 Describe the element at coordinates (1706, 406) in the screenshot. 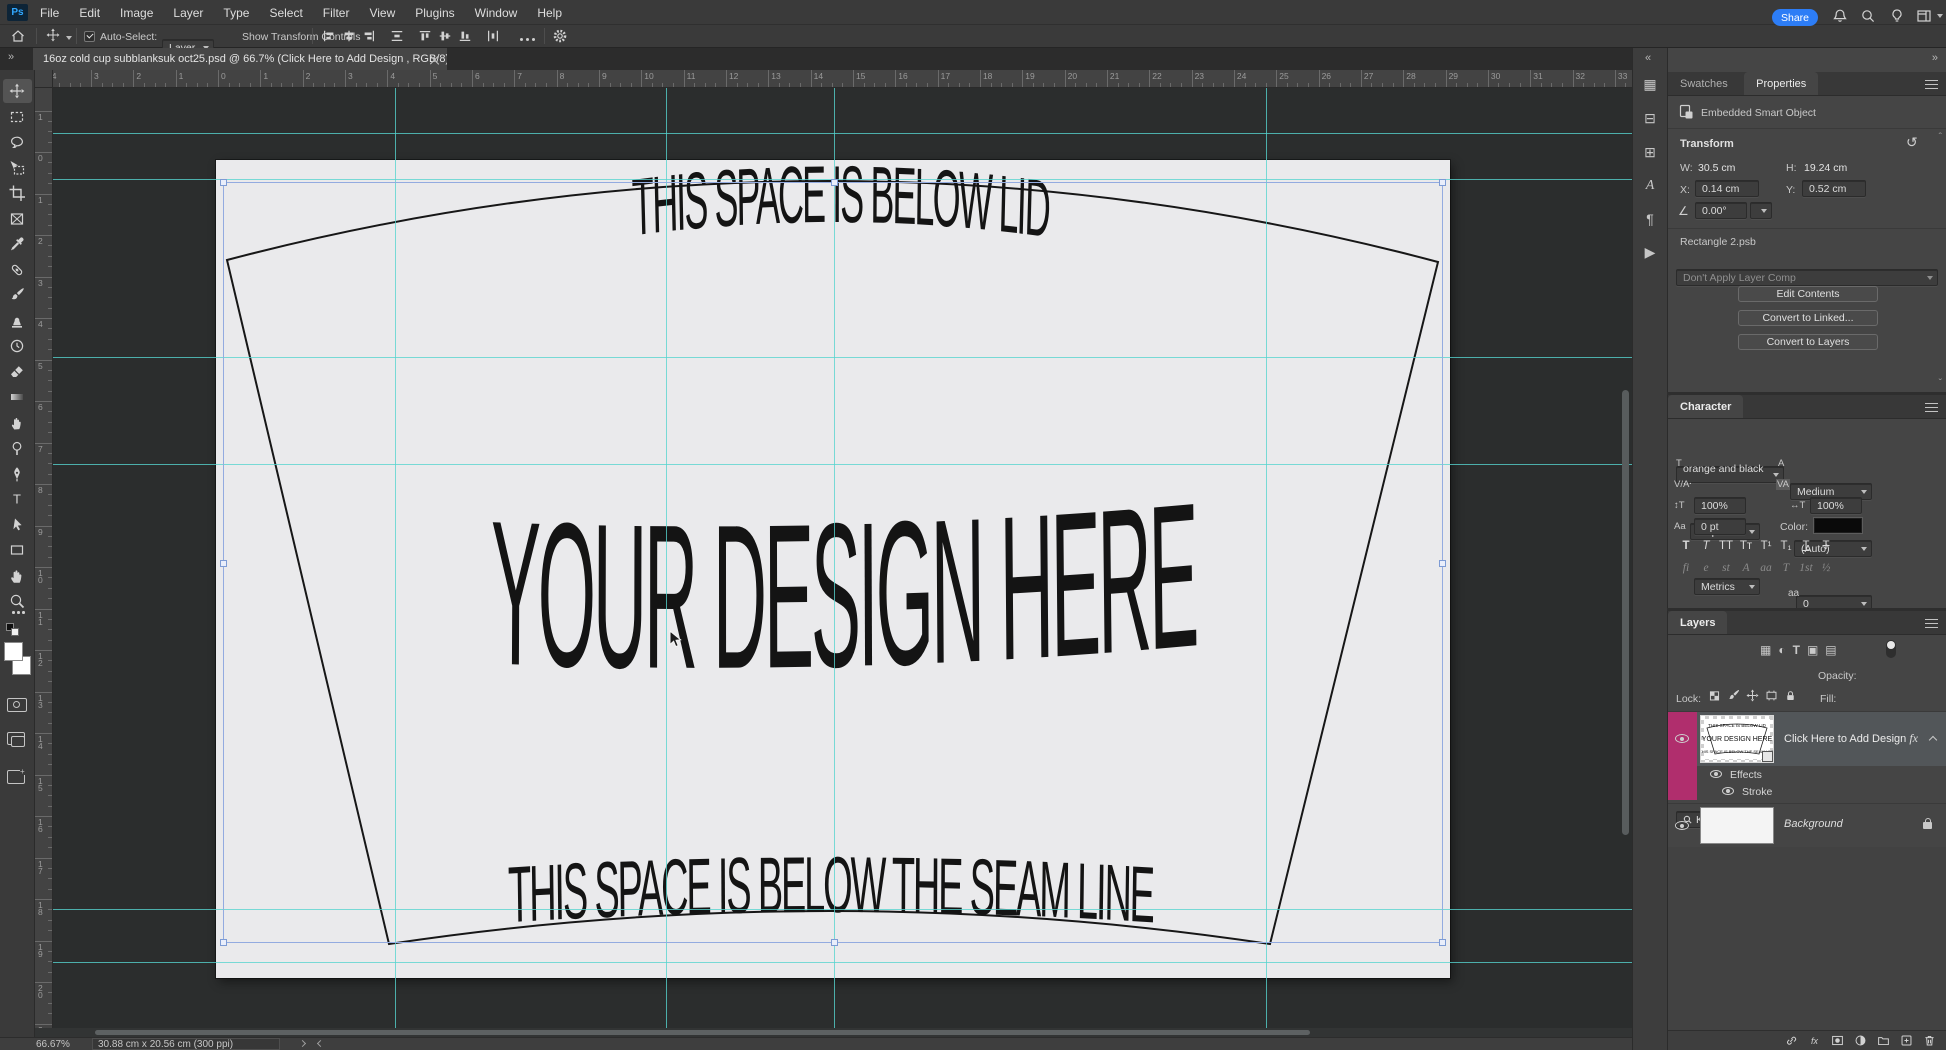

I see `tab-character: Character` at that location.